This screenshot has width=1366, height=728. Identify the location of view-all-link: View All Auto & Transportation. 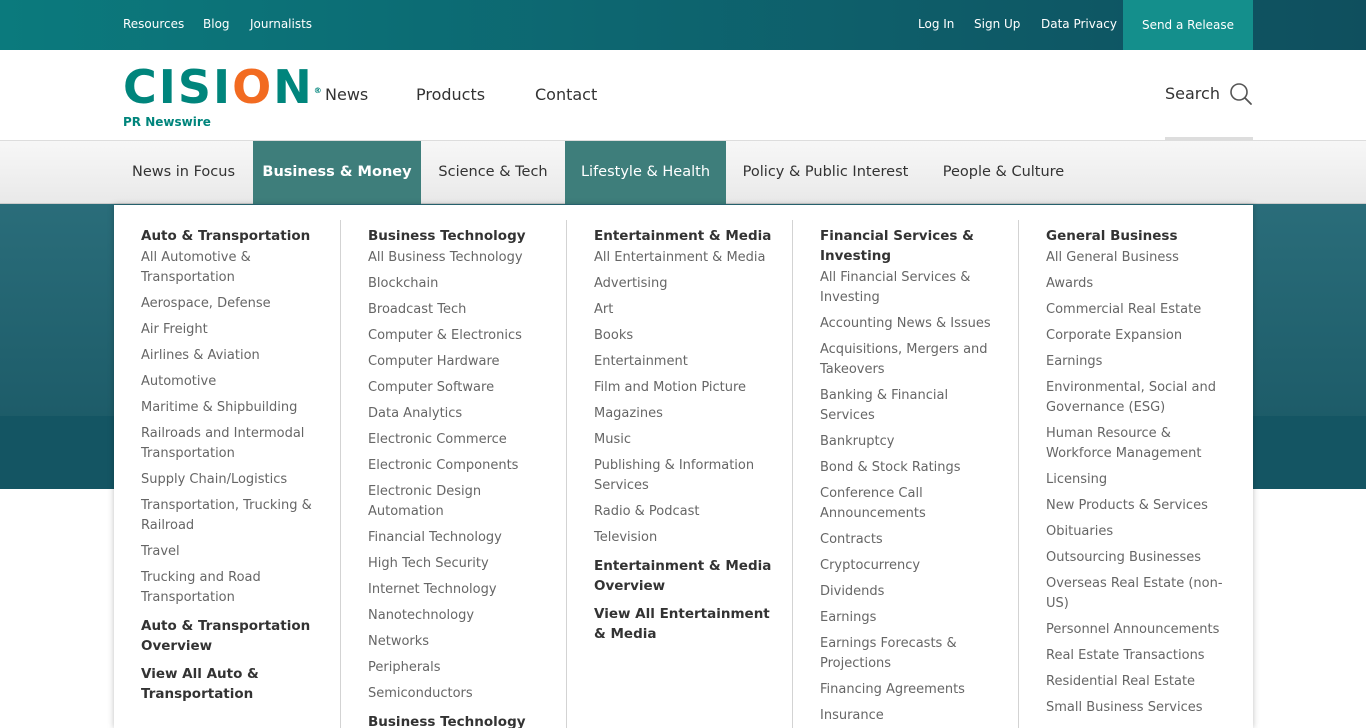
(230, 684).